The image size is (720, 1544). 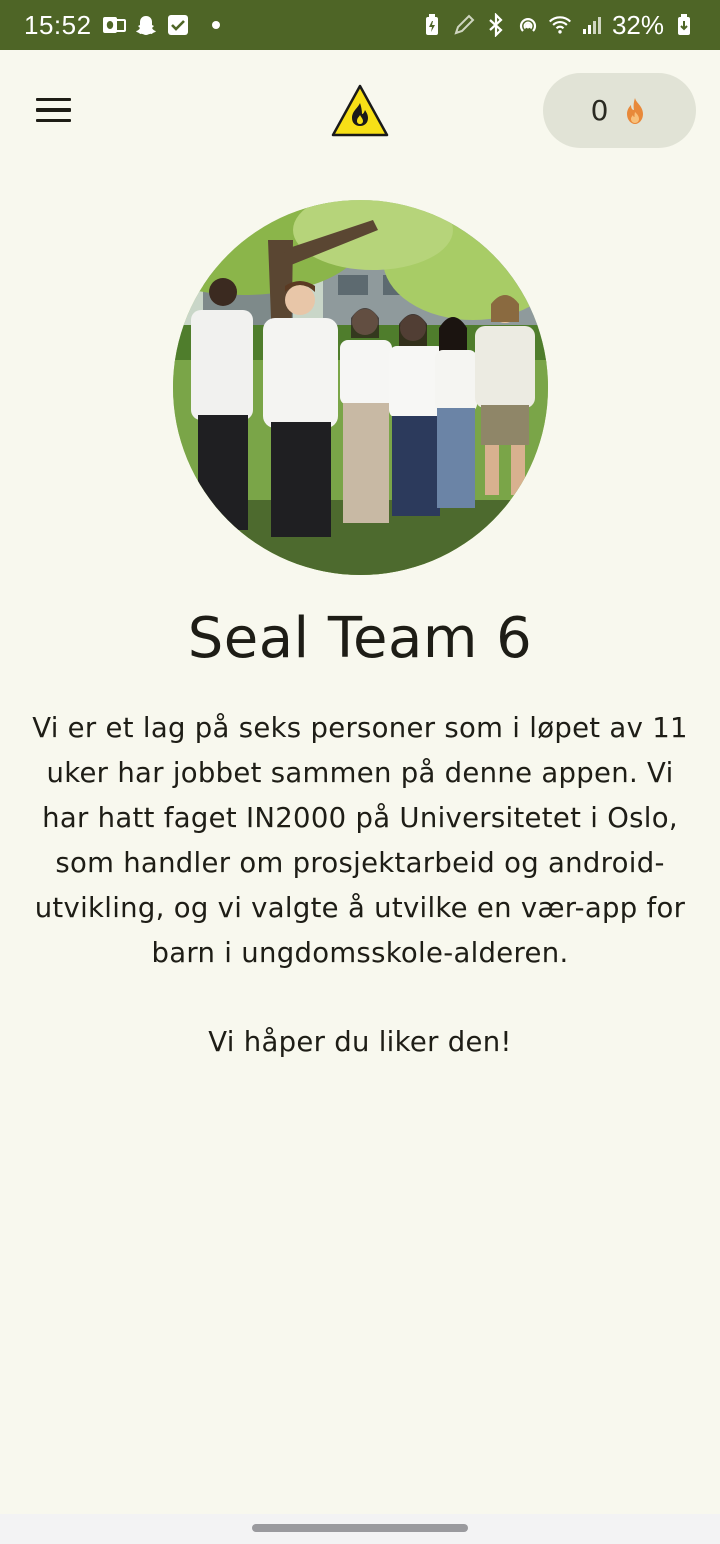 What do you see at coordinates (528, 25) in the screenshot?
I see `hotspot-icon` at bounding box center [528, 25].